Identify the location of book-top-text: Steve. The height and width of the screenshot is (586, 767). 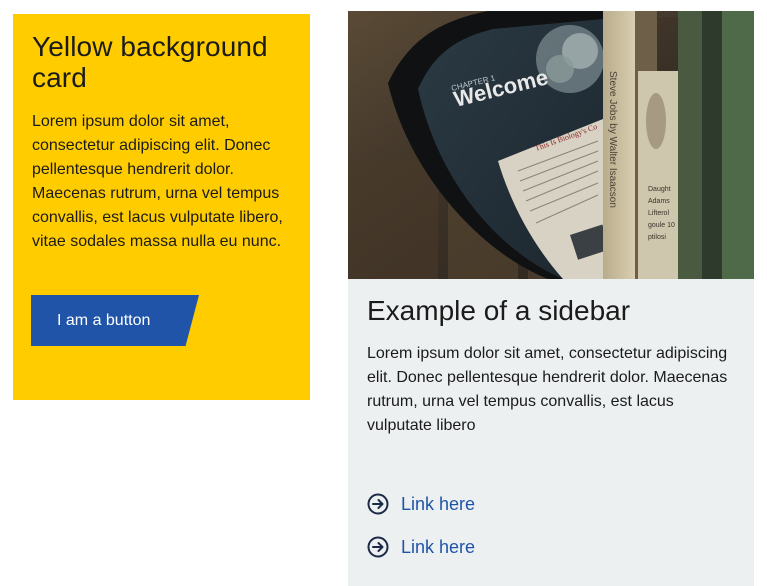
(669, 15).